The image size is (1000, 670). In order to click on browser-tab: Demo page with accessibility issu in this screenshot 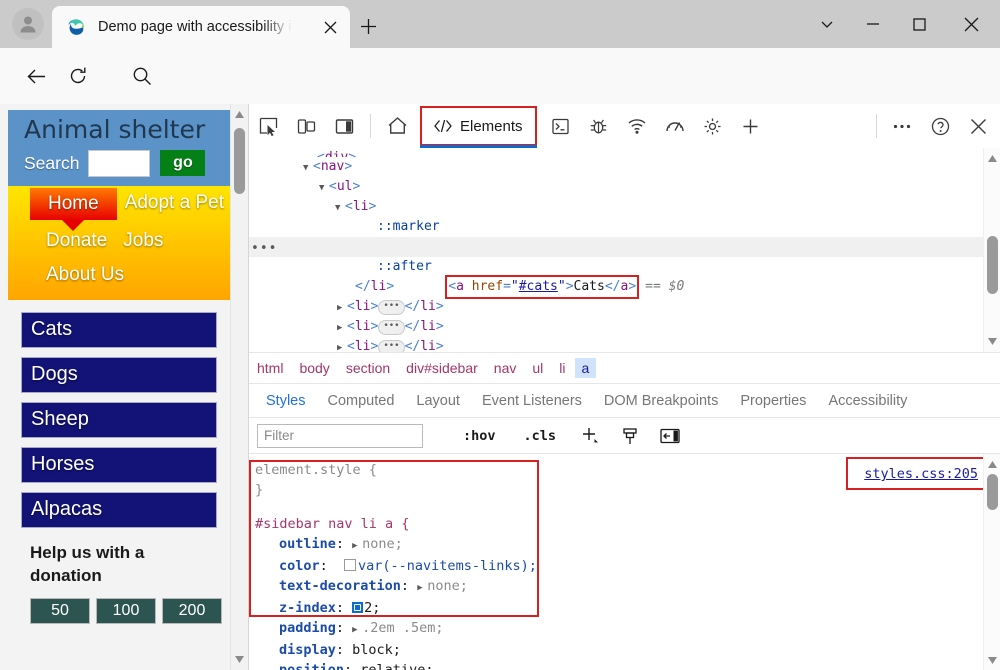, I will do `click(201, 27)`.